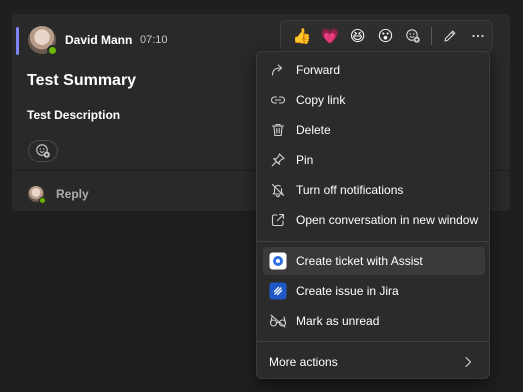 The width and height of the screenshot is (523, 392). Describe the element at coordinates (350, 190) in the screenshot. I see `menu-item-label: Turn off notifications` at that location.